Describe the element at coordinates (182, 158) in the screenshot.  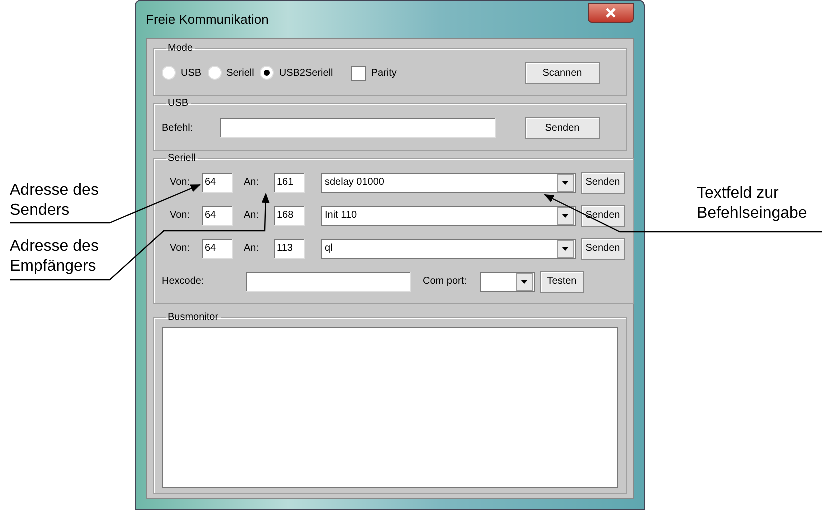
I see `group-label: Seriell` at that location.